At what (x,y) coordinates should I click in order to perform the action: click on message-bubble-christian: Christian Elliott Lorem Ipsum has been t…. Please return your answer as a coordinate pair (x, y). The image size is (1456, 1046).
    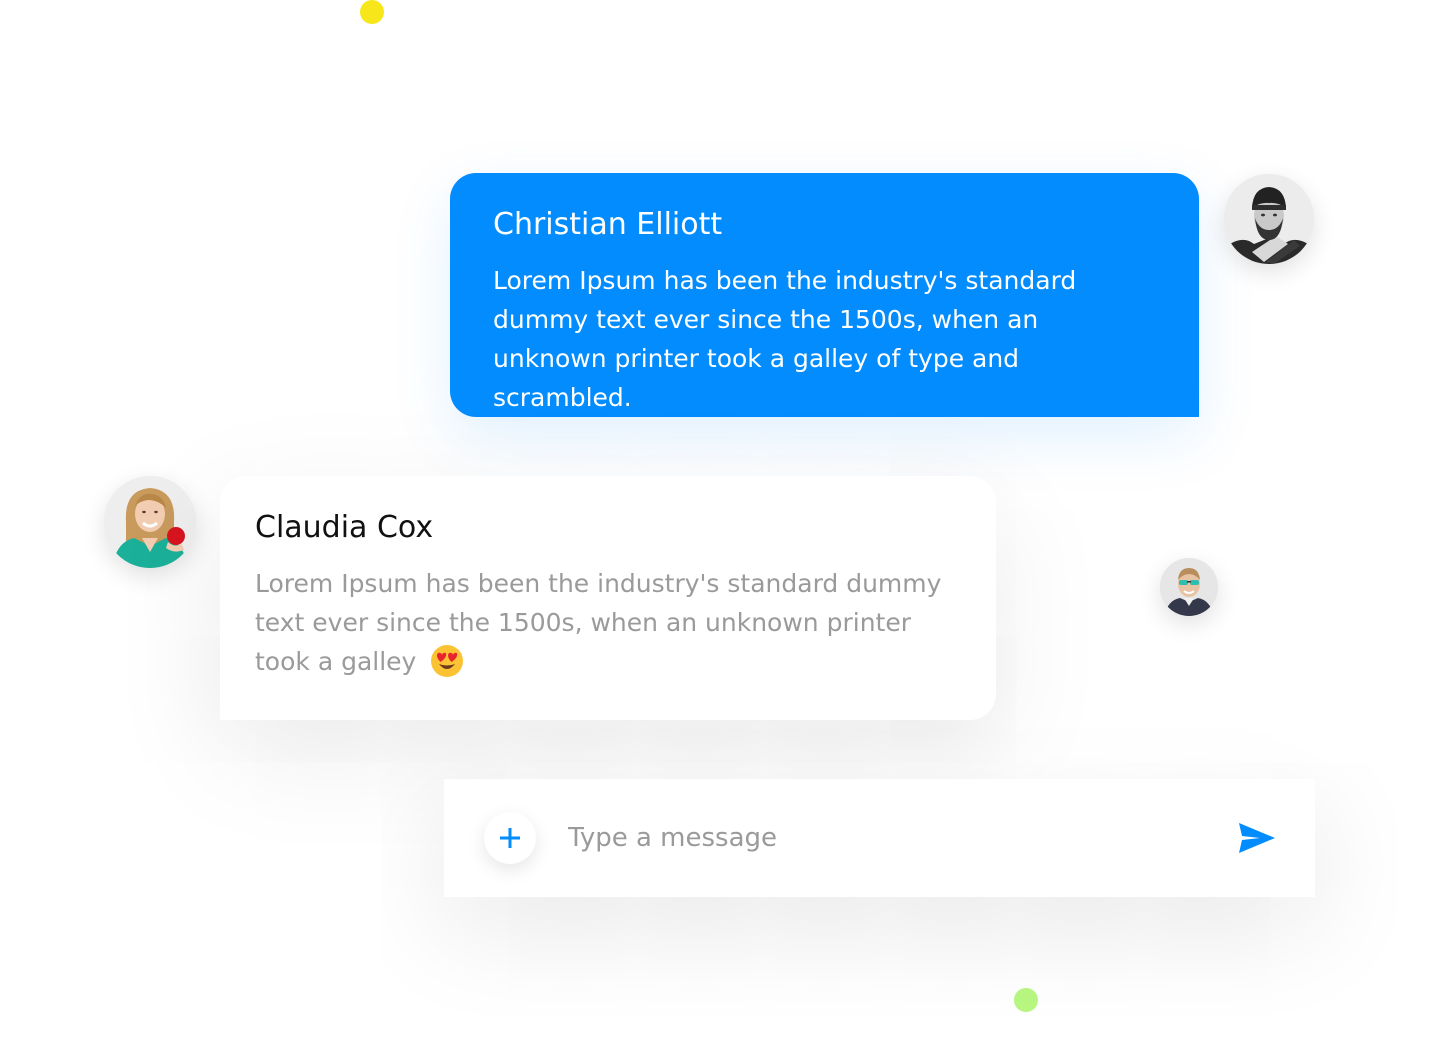
    Looking at the image, I should click on (824, 295).